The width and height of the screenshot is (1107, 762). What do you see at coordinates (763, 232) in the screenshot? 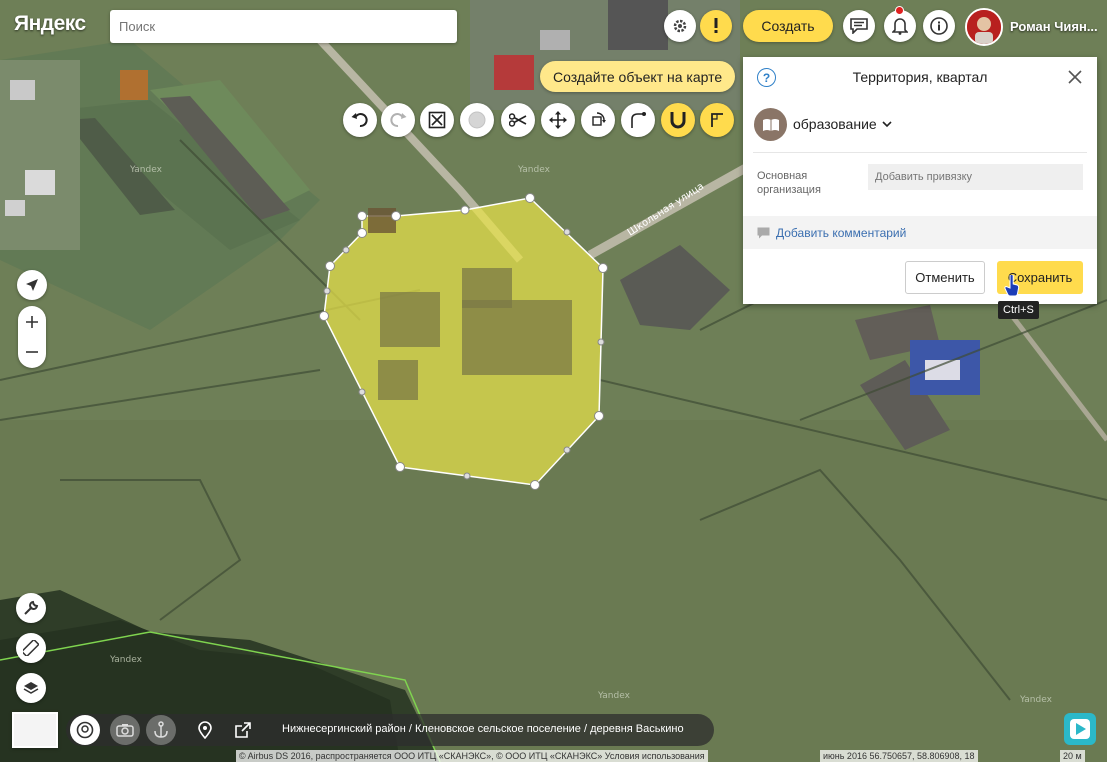
I see `comment-icon` at bounding box center [763, 232].